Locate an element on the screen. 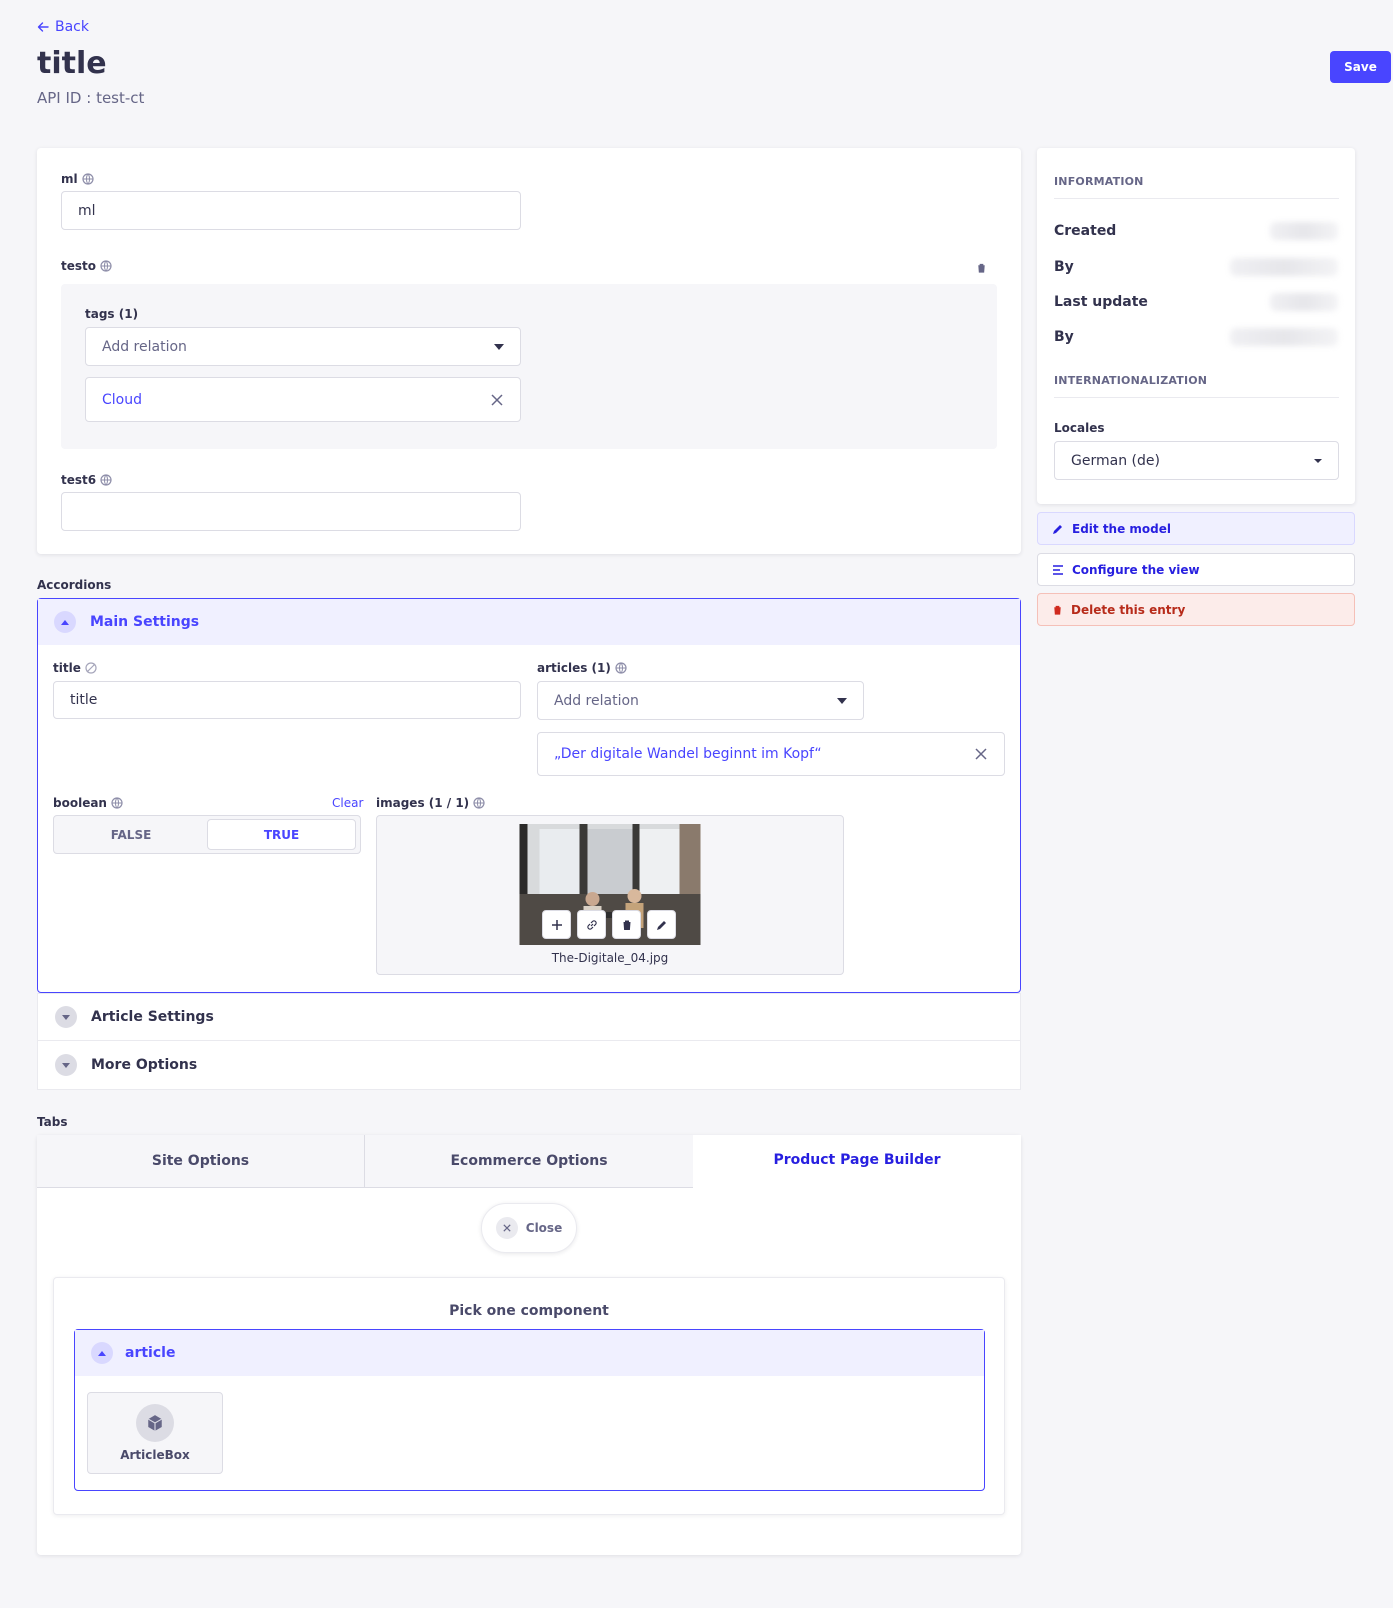 This screenshot has width=1393, height=1608. close-label: Close is located at coordinates (544, 1228).